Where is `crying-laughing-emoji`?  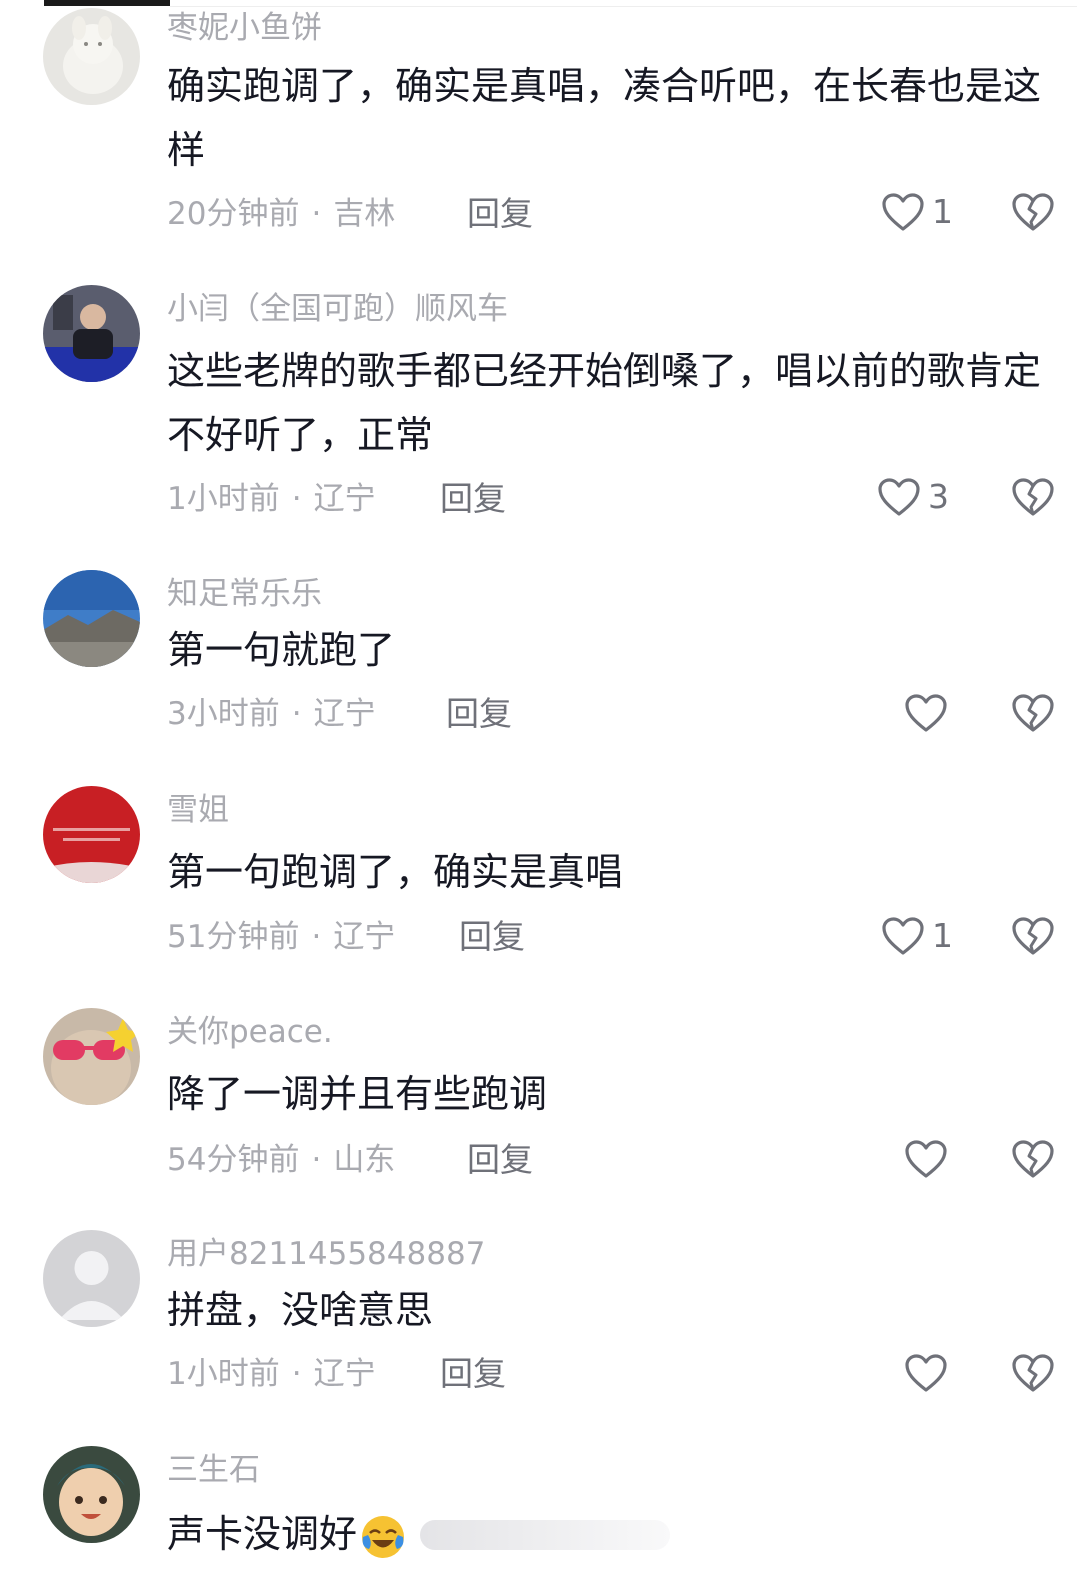
crying-laughing-emoji is located at coordinates (383, 1536).